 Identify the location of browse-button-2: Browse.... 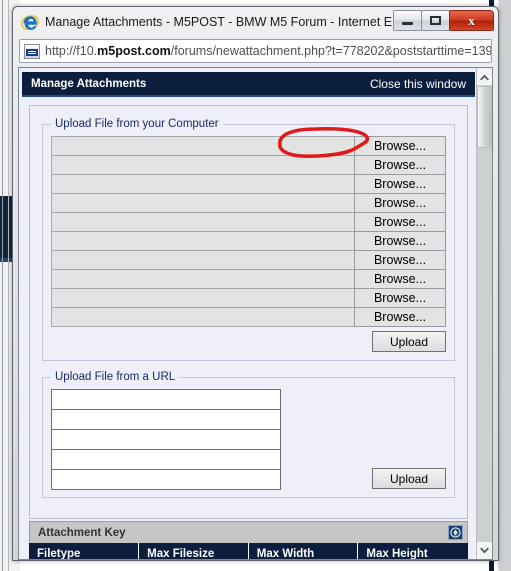
(400, 165).